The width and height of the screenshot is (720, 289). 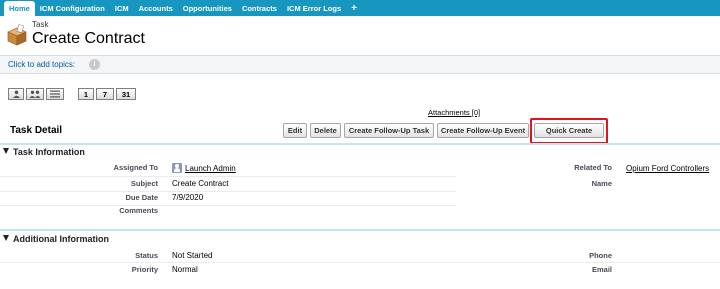 What do you see at coordinates (593, 167) in the screenshot?
I see `related-to-label: Related To` at bounding box center [593, 167].